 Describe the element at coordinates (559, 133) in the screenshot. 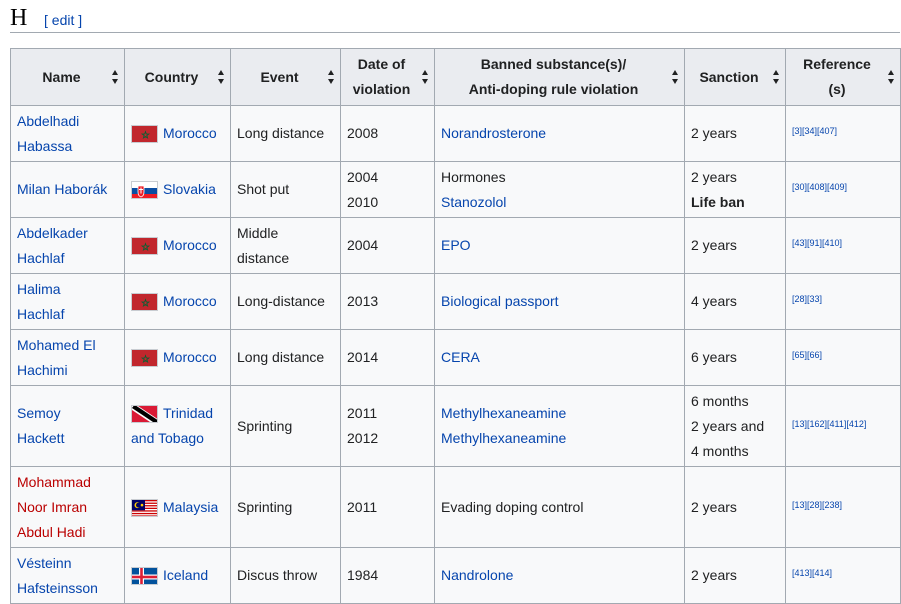

I see `substance-cell: Norandrosterone` at that location.